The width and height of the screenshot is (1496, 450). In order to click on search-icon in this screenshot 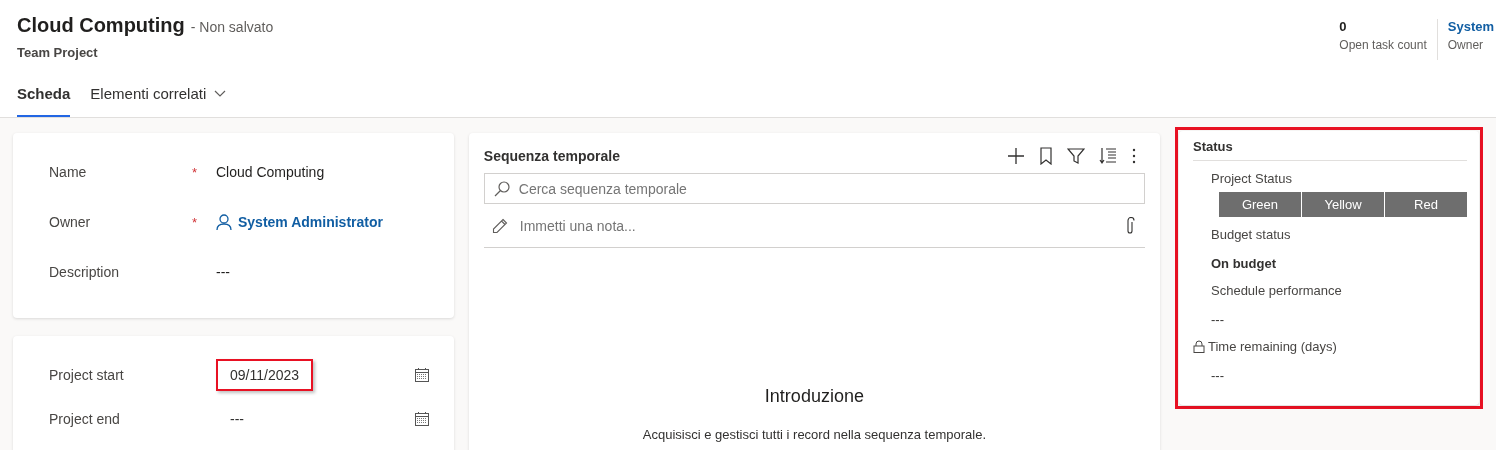, I will do `click(501, 189)`.